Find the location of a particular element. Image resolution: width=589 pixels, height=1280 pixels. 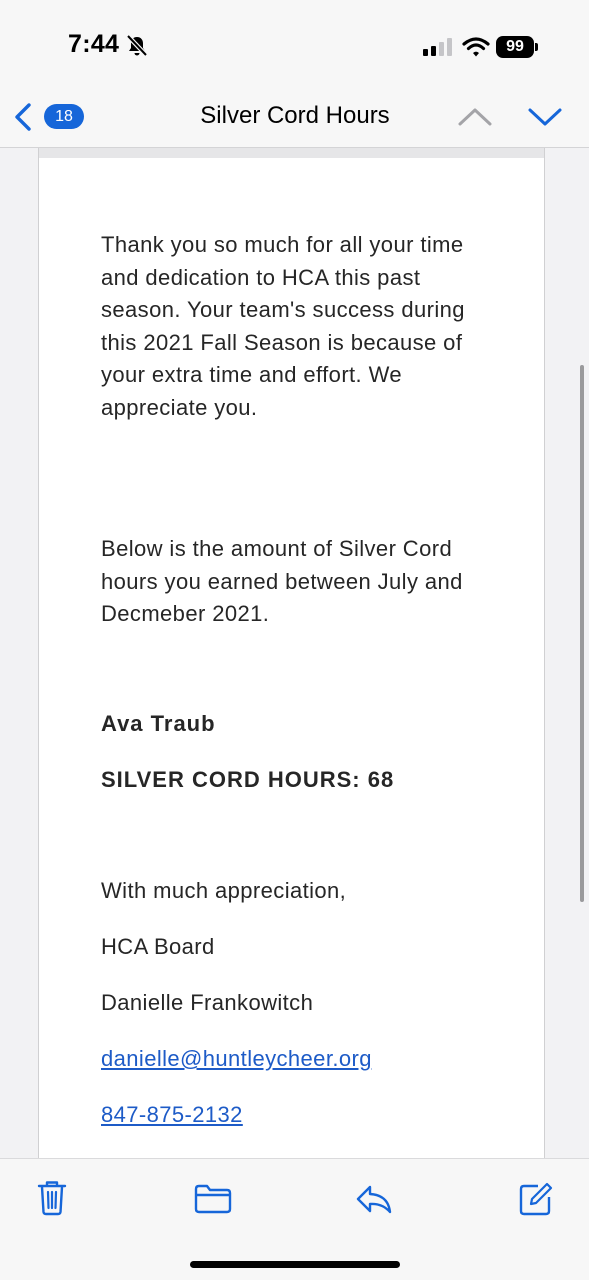

nav-bar: 18 Silver Cord Hours is located at coordinates (294, 120).